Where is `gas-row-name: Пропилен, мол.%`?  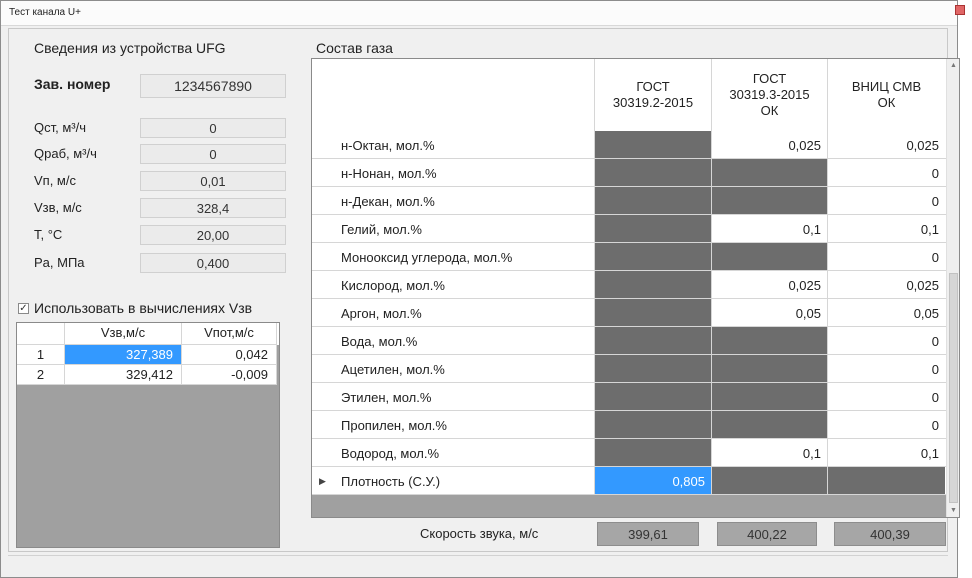 gas-row-name: Пропилен, мол.% is located at coordinates (394, 425).